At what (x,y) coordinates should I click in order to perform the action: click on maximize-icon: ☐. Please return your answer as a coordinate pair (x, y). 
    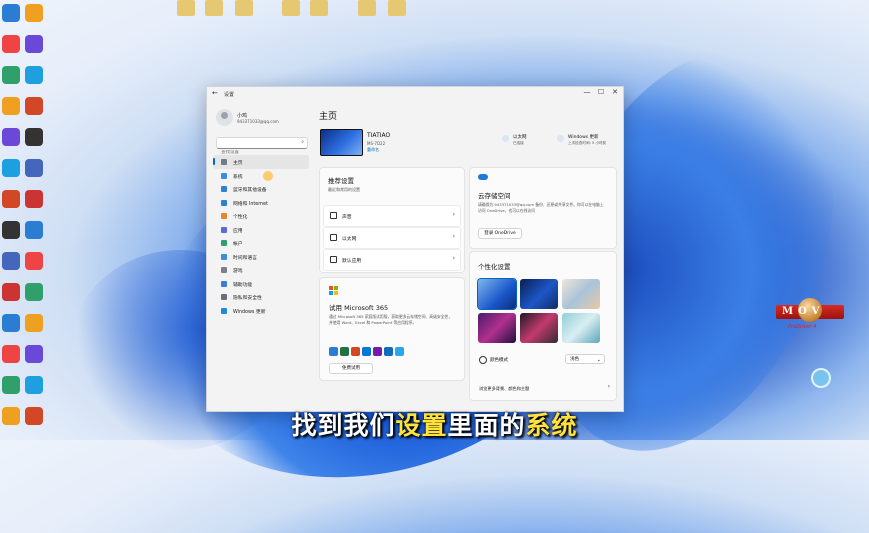
    Looking at the image, I should click on (601, 92).